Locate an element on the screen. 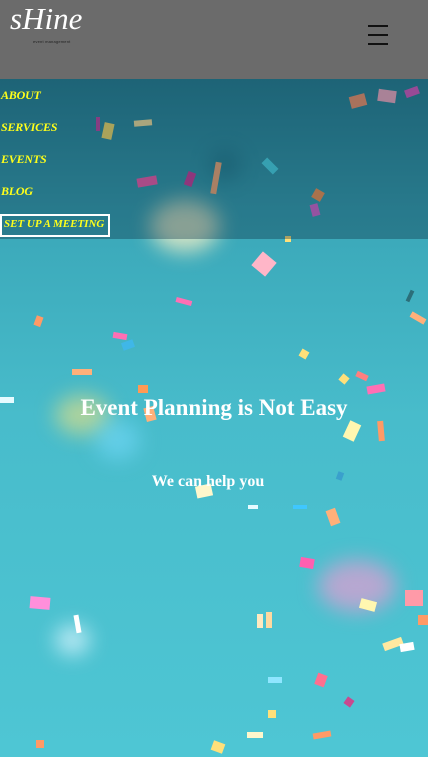 The width and height of the screenshot is (428, 757). set-up-meeting-button: SET UP A MEETING is located at coordinates (55, 225).